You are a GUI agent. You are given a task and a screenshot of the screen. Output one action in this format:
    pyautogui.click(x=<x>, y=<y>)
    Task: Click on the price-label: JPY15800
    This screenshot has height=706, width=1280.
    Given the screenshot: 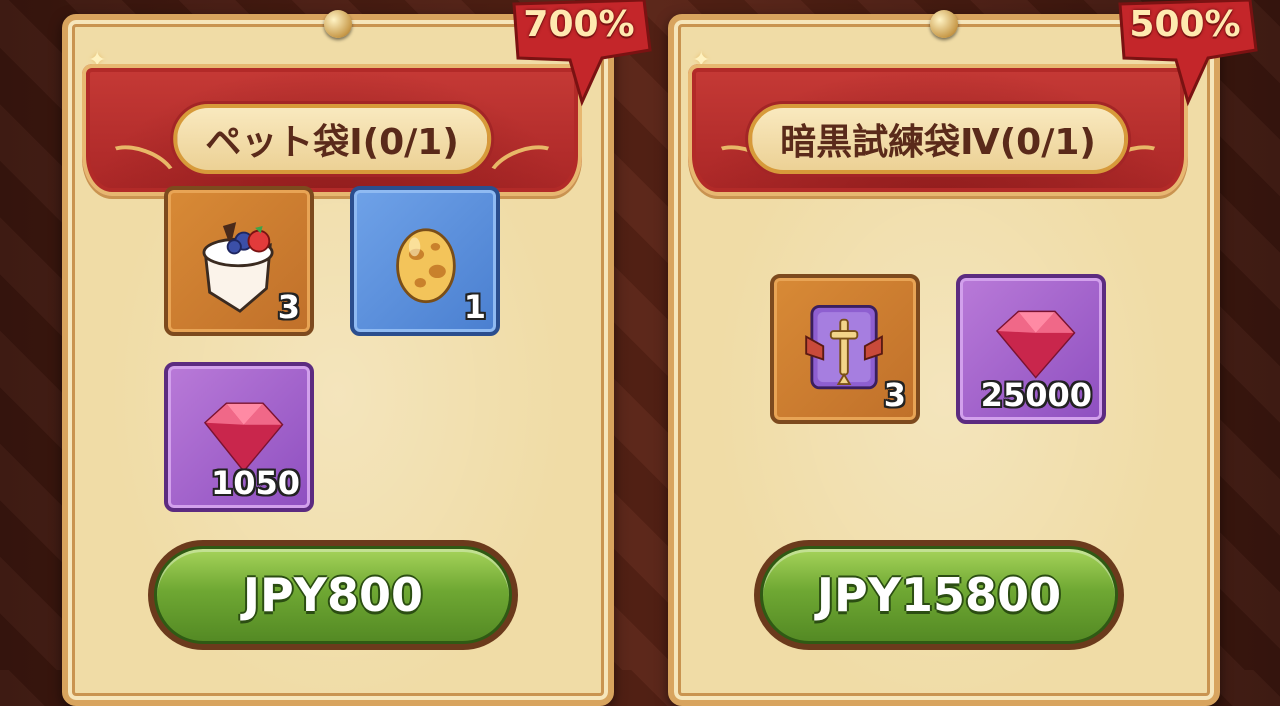 What is the action you would take?
    pyautogui.click(x=939, y=595)
    